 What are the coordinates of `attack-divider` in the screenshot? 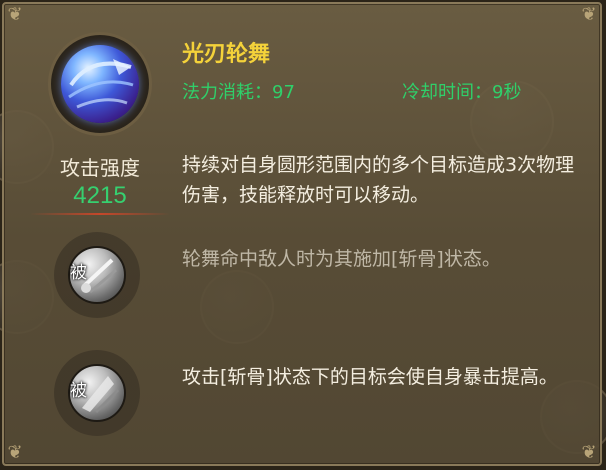 It's located at (100, 214).